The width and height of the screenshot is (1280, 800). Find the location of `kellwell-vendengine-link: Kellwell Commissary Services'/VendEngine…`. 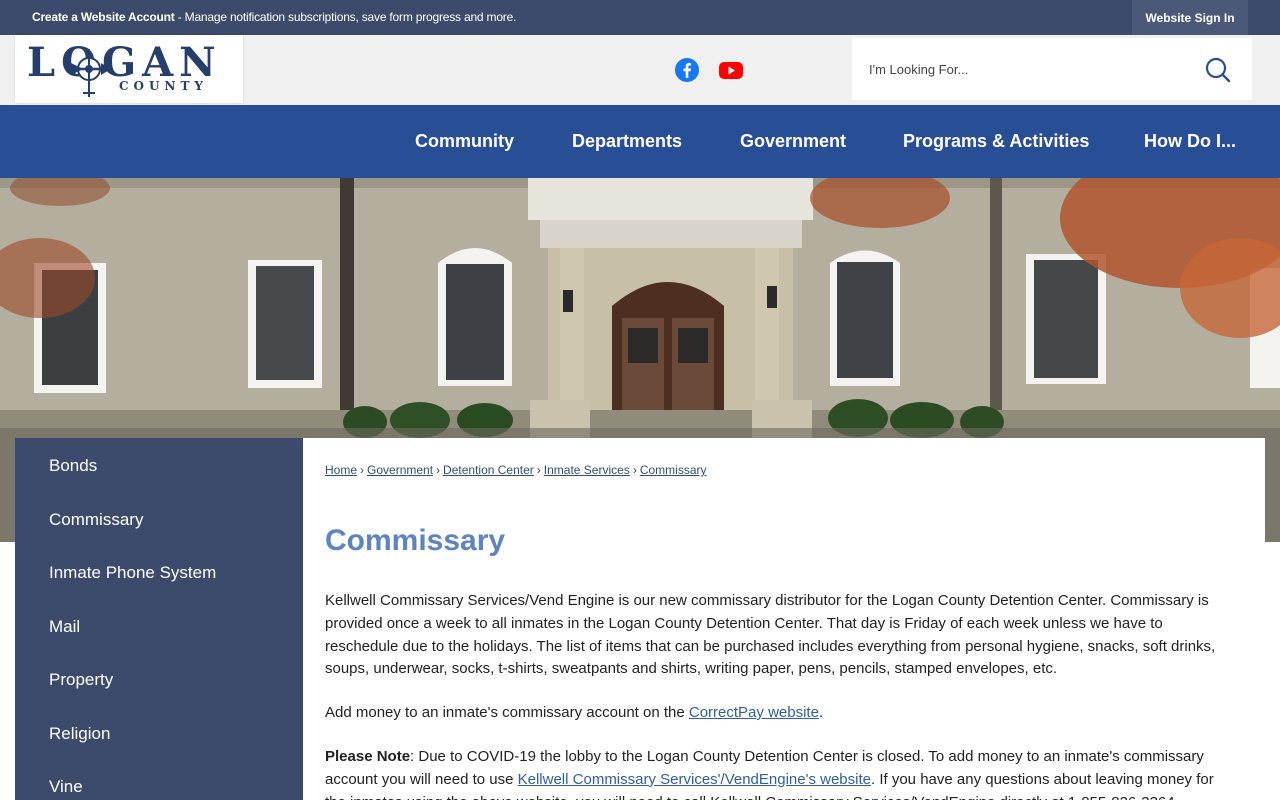

kellwell-vendengine-link: Kellwell Commissary Services'/VendEngine… is located at coordinates (694, 779).